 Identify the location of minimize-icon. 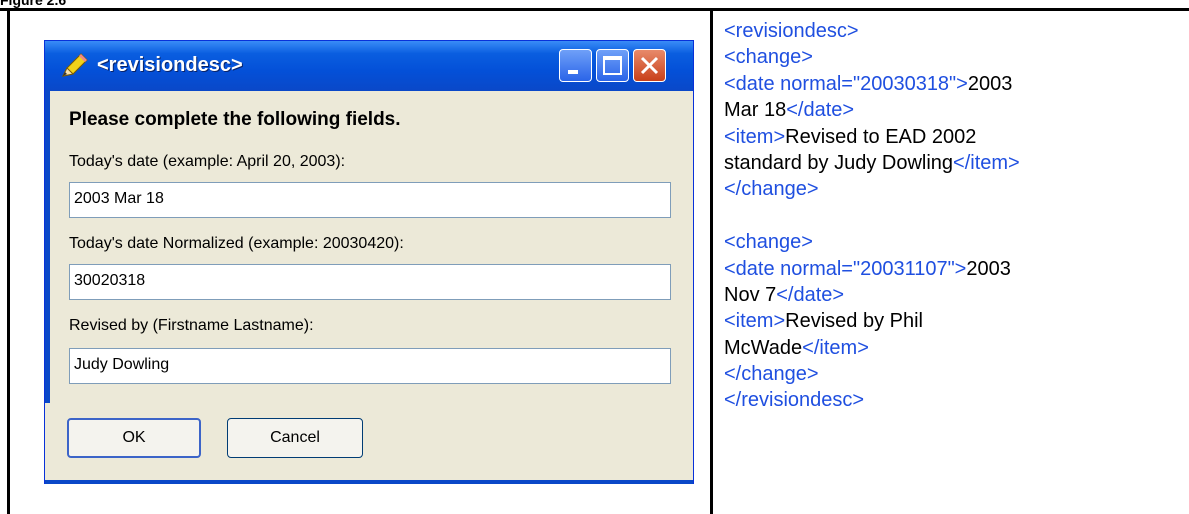
(573, 72).